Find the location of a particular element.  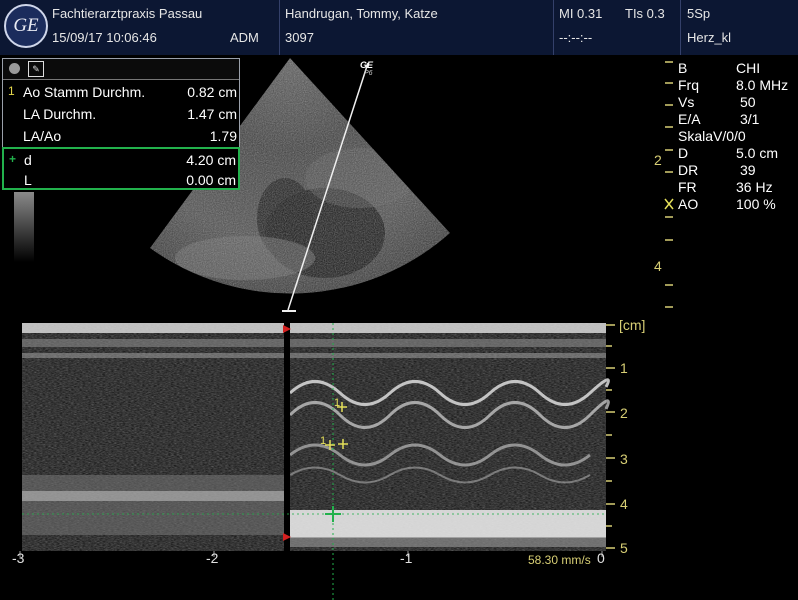

param-value: 39 is located at coordinates (748, 170).